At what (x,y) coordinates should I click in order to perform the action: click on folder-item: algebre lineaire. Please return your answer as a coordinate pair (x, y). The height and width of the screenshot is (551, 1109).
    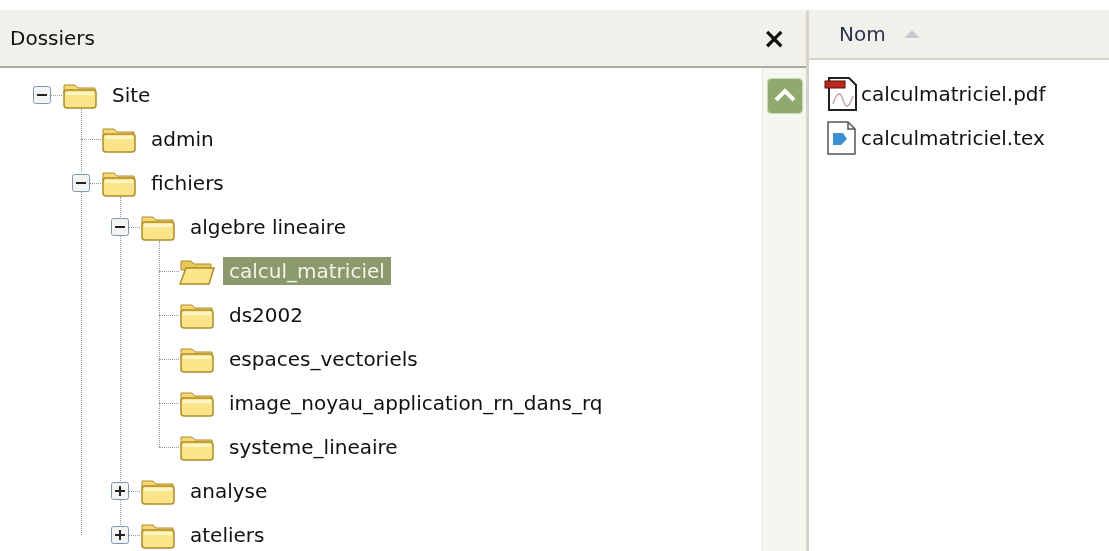
    Looking at the image, I should click on (268, 227).